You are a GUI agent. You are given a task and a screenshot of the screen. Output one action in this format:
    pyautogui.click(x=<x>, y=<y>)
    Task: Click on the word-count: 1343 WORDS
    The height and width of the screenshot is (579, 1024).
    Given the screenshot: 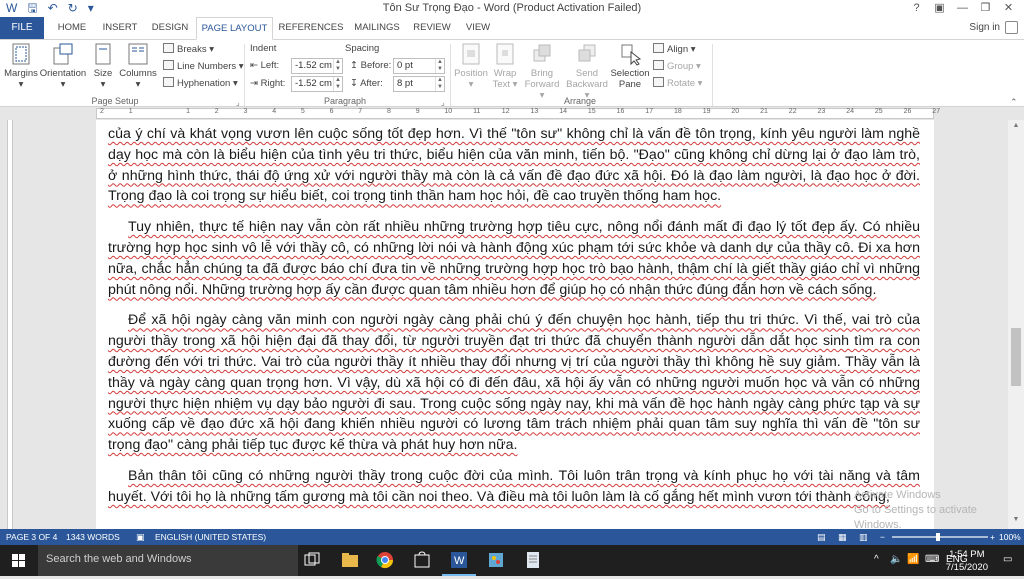 What is the action you would take?
    pyautogui.click(x=93, y=537)
    